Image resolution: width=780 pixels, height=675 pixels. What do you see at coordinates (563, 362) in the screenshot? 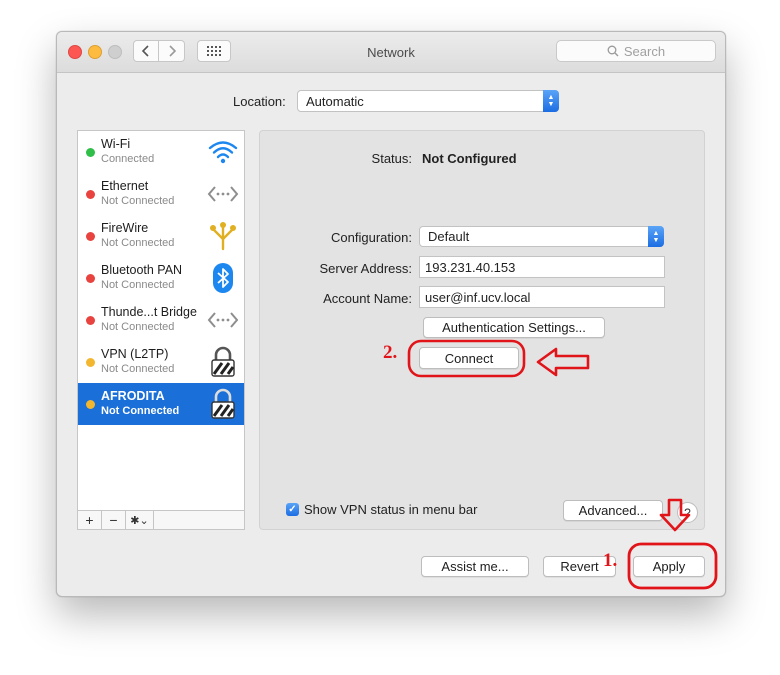
I see `connect-arrow-icon` at bounding box center [563, 362].